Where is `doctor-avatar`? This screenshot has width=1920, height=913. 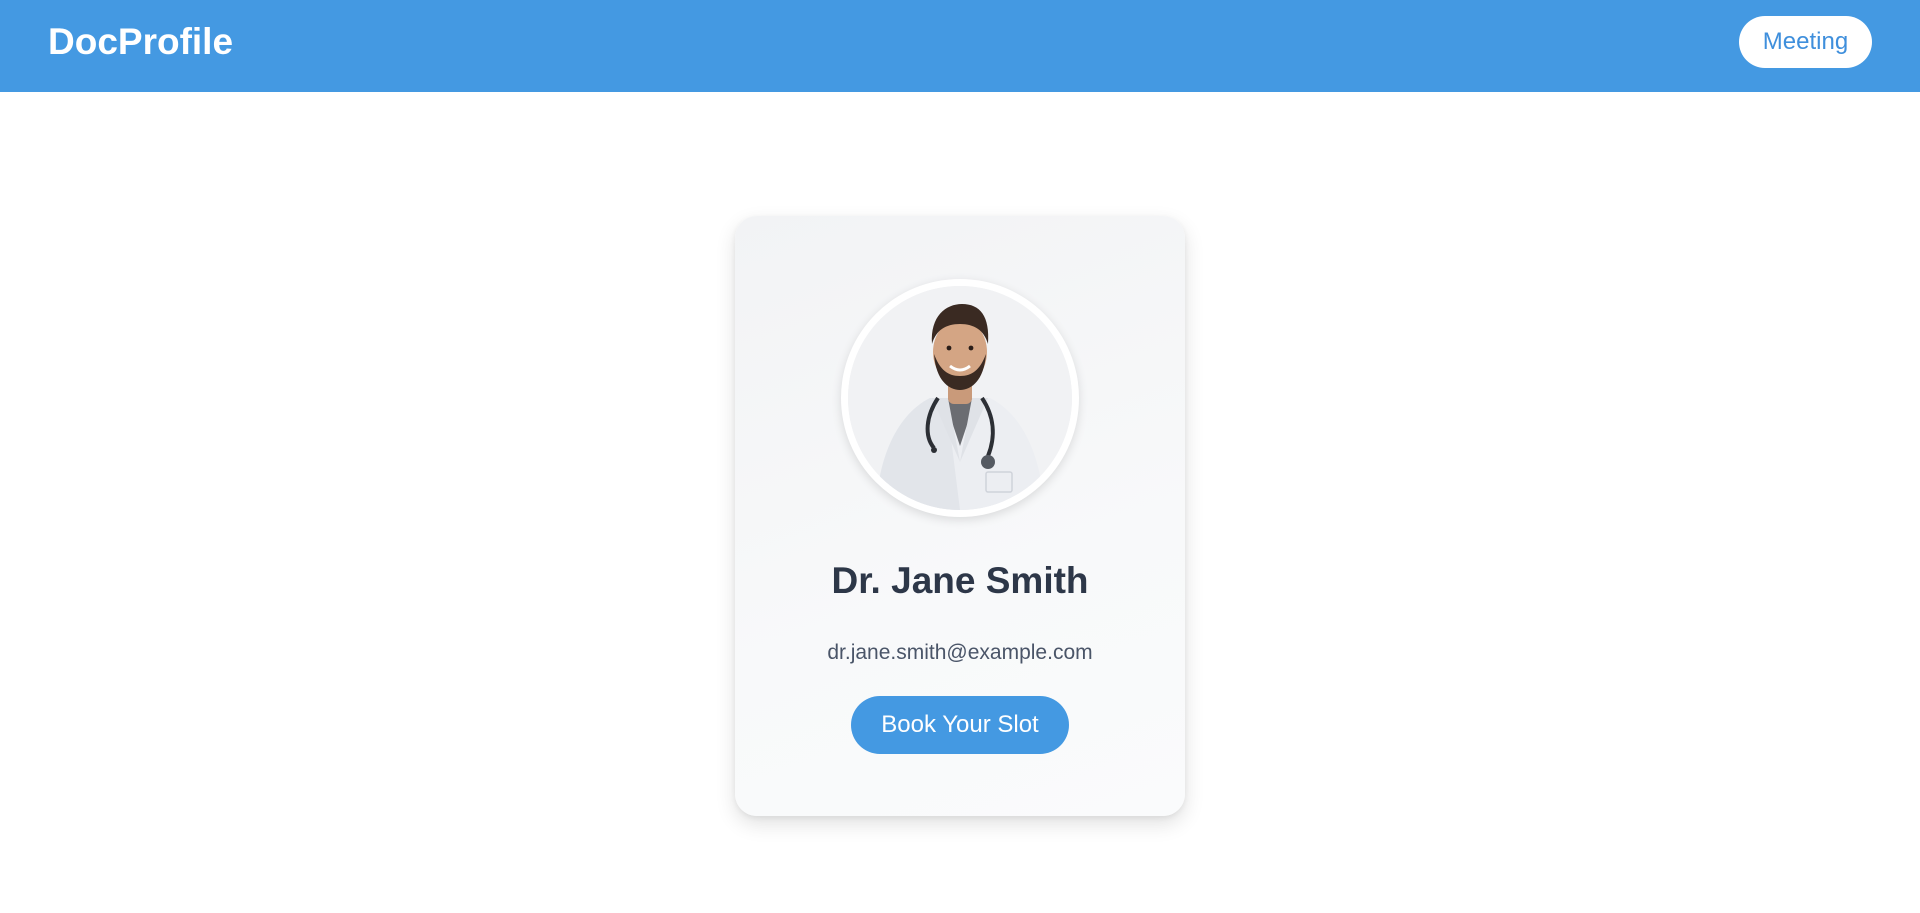 doctor-avatar is located at coordinates (960, 398).